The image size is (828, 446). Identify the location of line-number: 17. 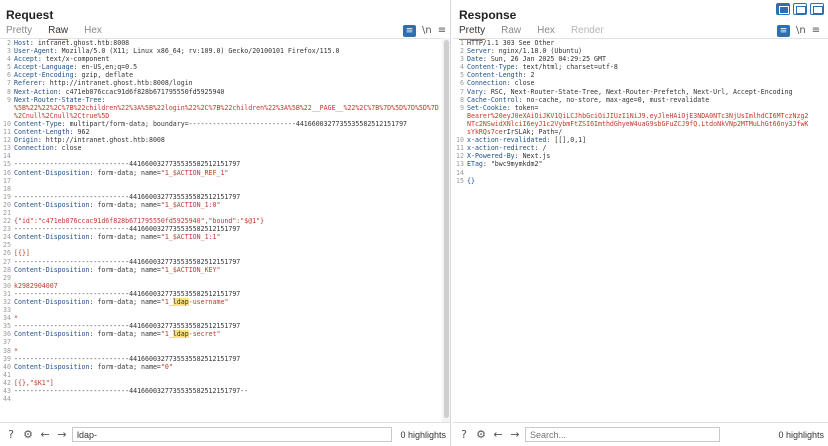
(7, 180).